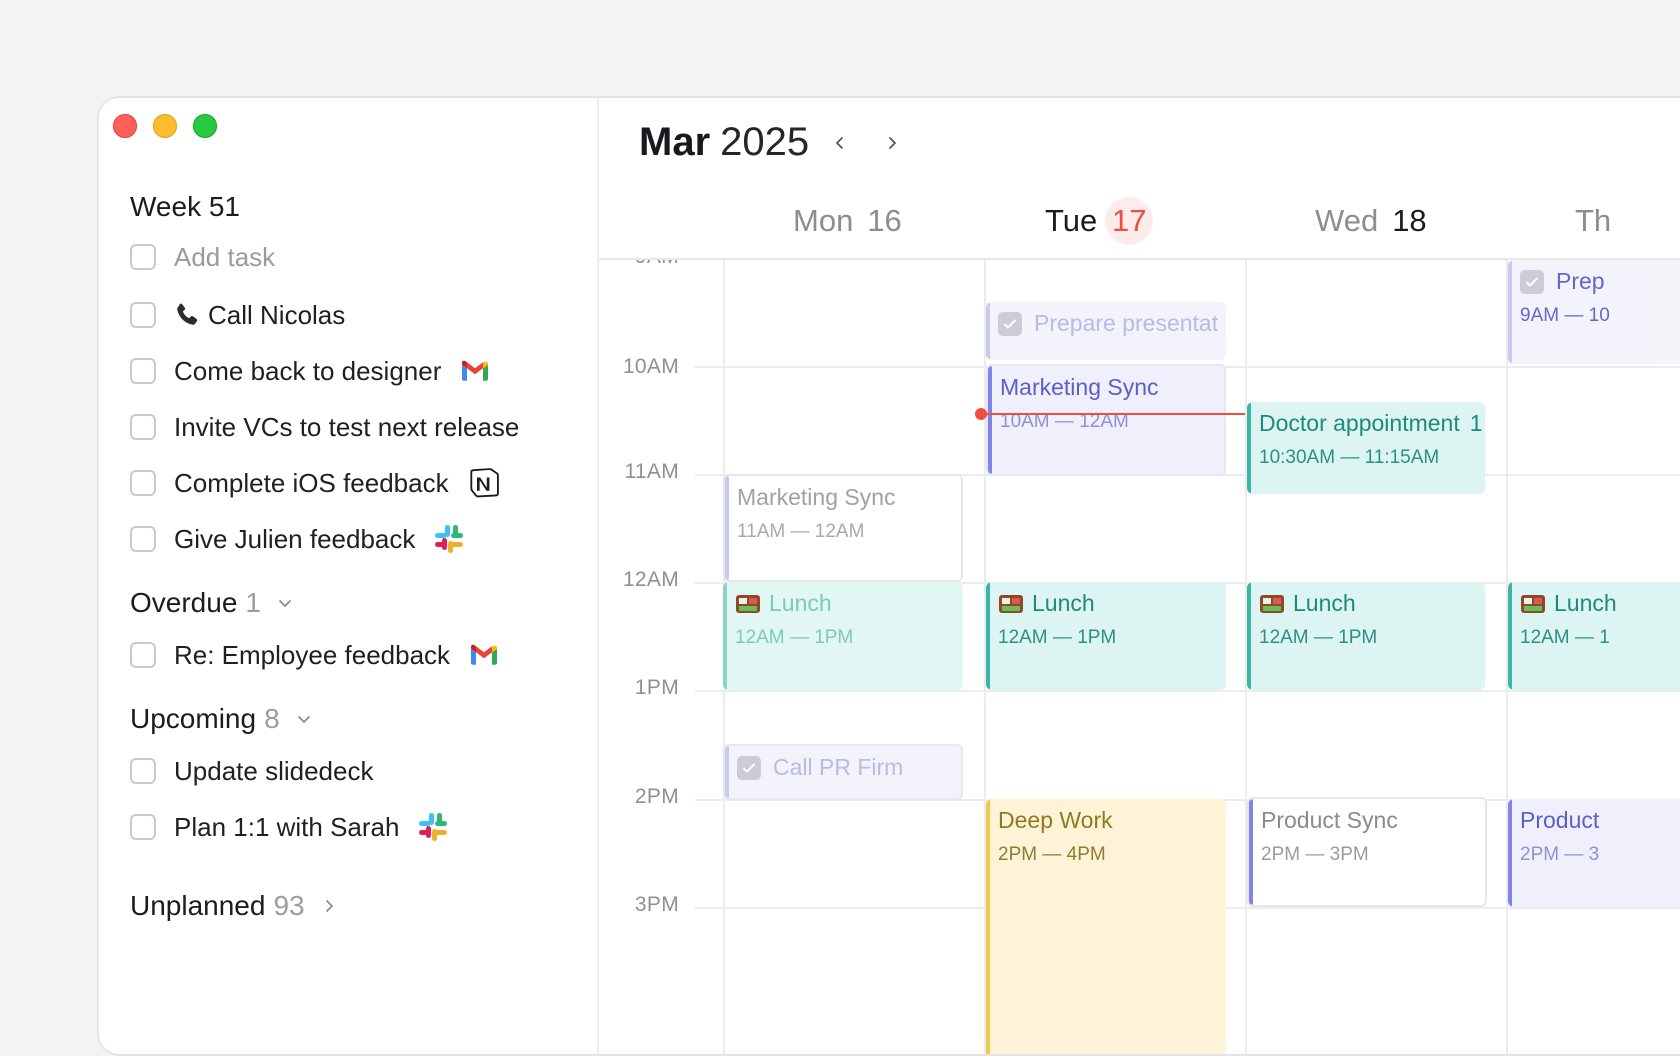 This screenshot has height=1056, width=1680. What do you see at coordinates (185, 206) in the screenshot?
I see `section-week-title: Week 51` at bounding box center [185, 206].